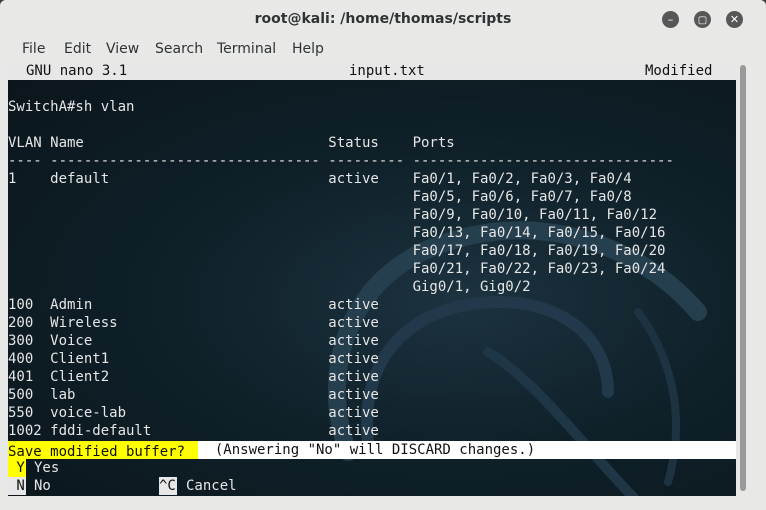 Image resolution: width=766 pixels, height=510 pixels. I want to click on menu-edit: Edit, so click(77, 49).